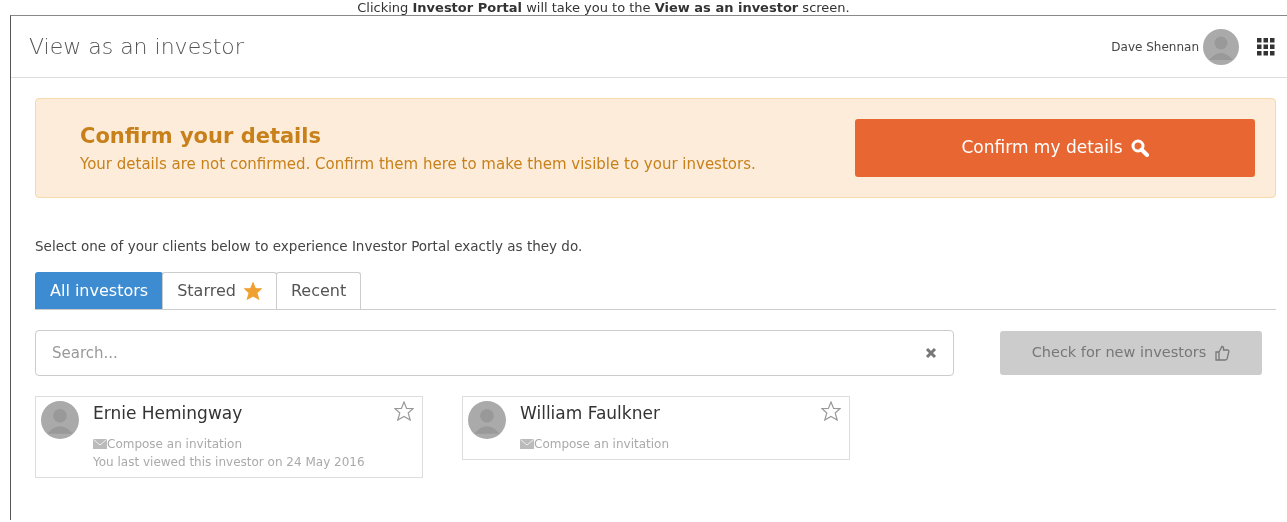  I want to click on tab: Recent, so click(318, 291).